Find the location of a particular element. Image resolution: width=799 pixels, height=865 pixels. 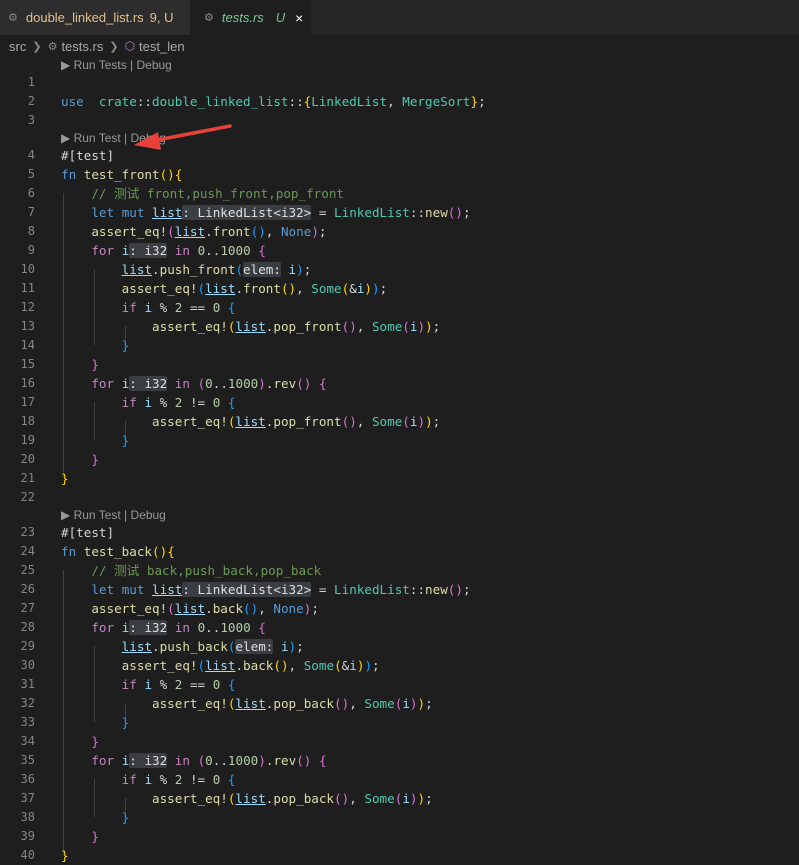

close-icon: × is located at coordinates (299, 18).